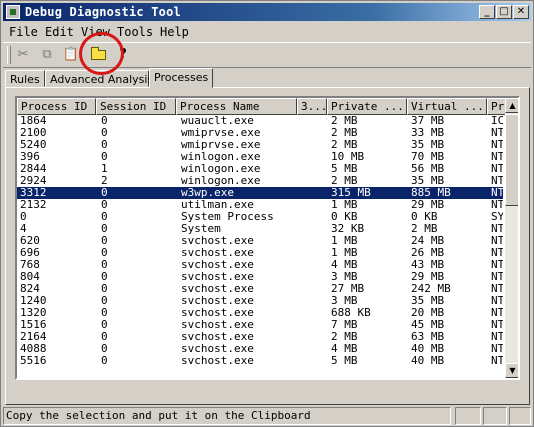 Image resolution: width=534 pixels, height=427 pixels. What do you see at coordinates (25, 78) in the screenshot?
I see `tab-rules: Rules` at bounding box center [25, 78].